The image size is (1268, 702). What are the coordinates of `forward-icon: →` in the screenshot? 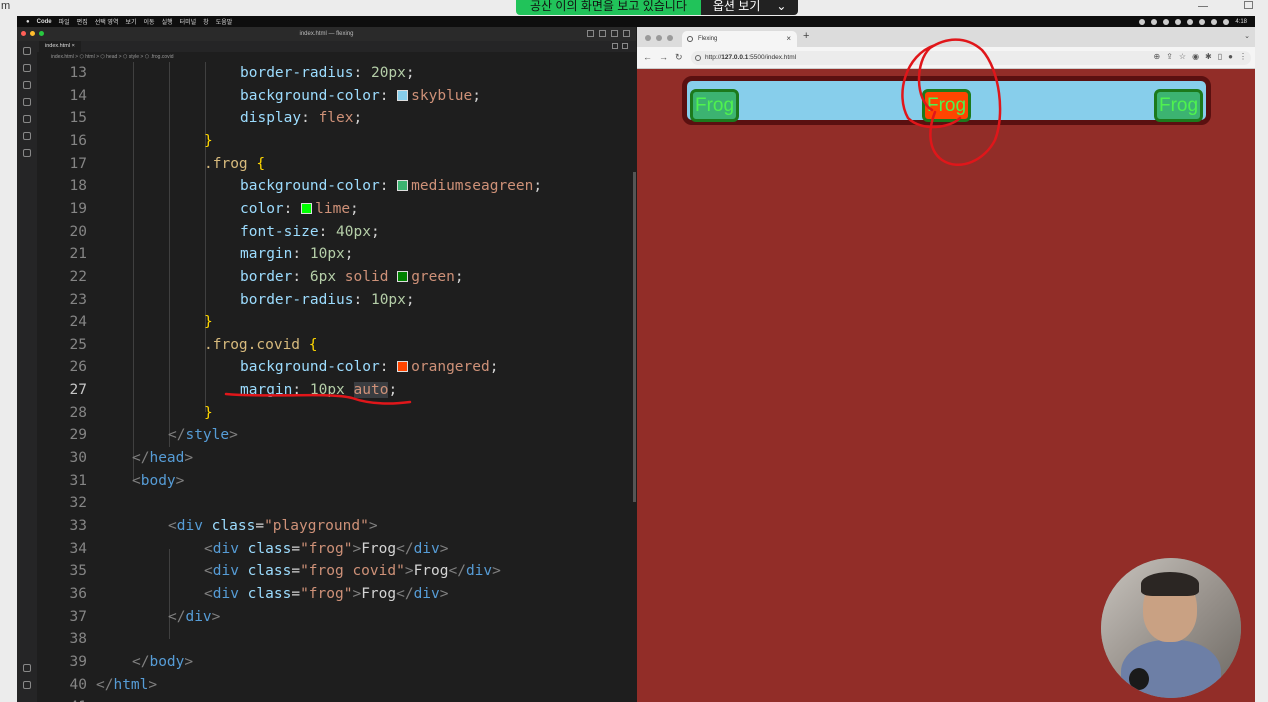 It's located at (663, 57).